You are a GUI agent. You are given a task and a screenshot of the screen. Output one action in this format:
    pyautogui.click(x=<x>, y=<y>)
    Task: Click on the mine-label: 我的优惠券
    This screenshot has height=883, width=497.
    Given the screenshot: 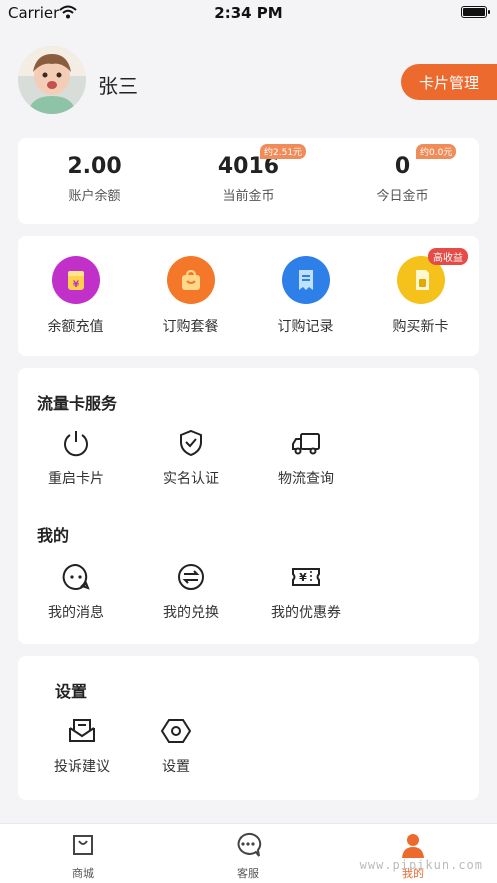 What is the action you would take?
    pyautogui.click(x=306, y=613)
    